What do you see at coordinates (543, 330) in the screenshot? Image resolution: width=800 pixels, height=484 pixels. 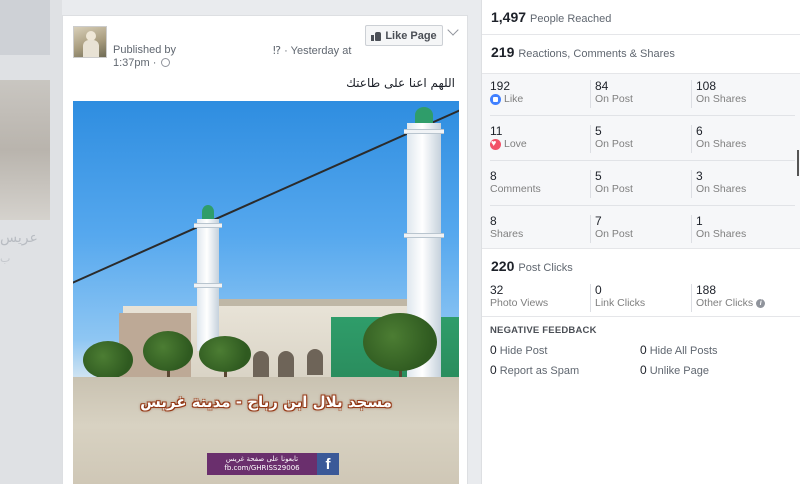 I see `negative-feedback-title: NEGATIVE FEEDBACK` at bounding box center [543, 330].